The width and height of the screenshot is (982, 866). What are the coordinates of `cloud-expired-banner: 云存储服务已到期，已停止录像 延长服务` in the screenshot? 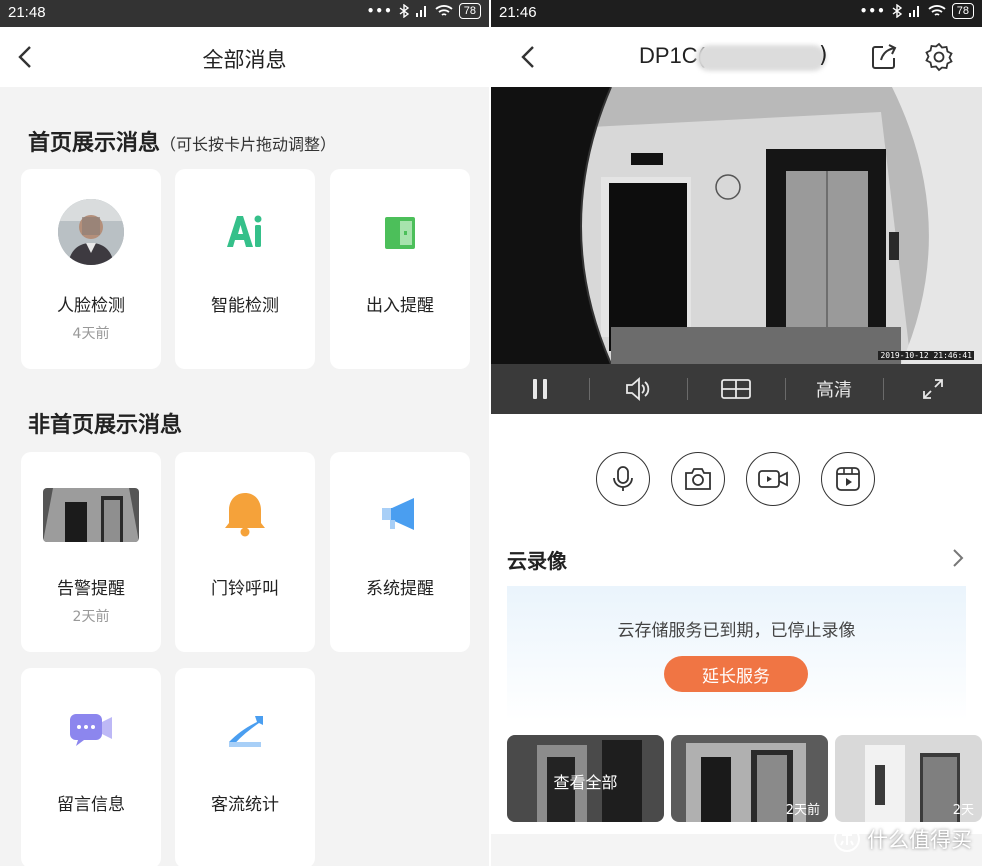 It's located at (736, 653).